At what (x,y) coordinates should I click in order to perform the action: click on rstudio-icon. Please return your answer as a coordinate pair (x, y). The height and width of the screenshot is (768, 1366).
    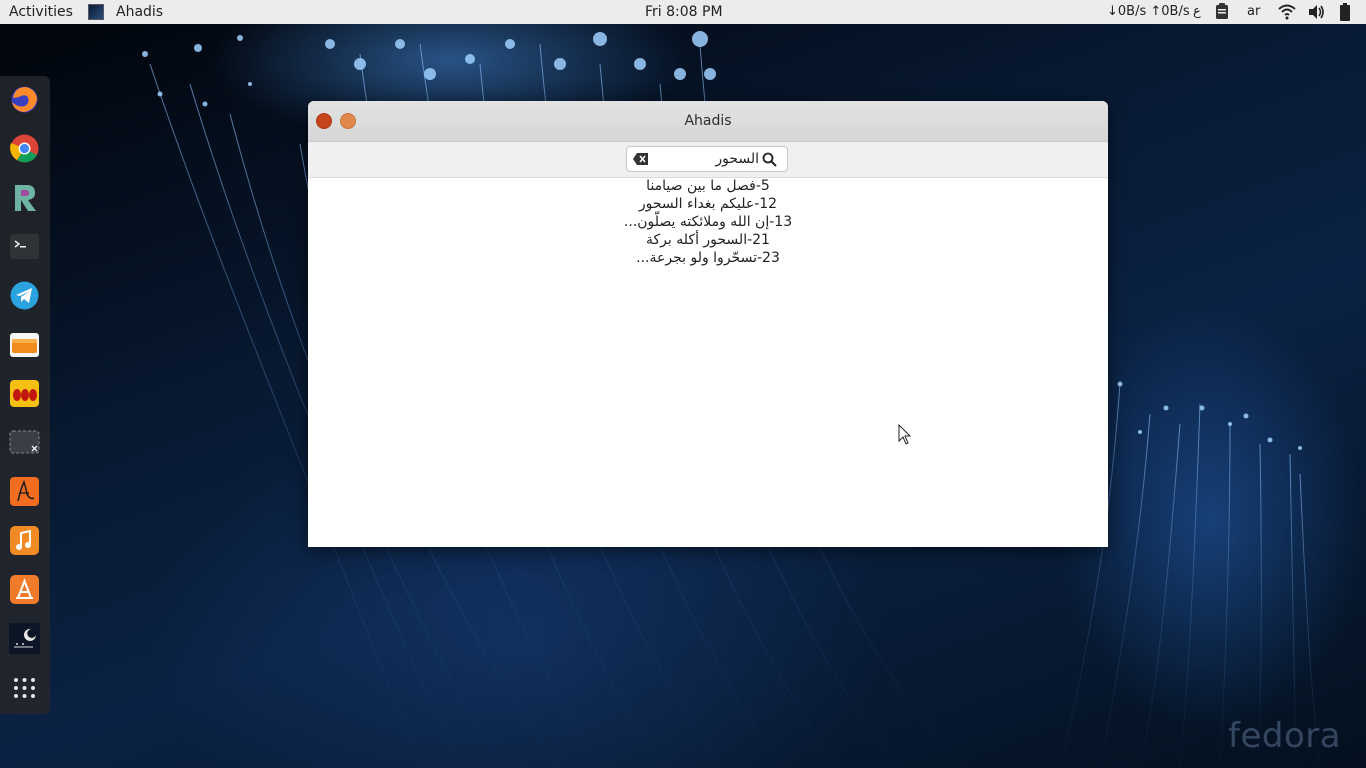
    Looking at the image, I should click on (24, 197).